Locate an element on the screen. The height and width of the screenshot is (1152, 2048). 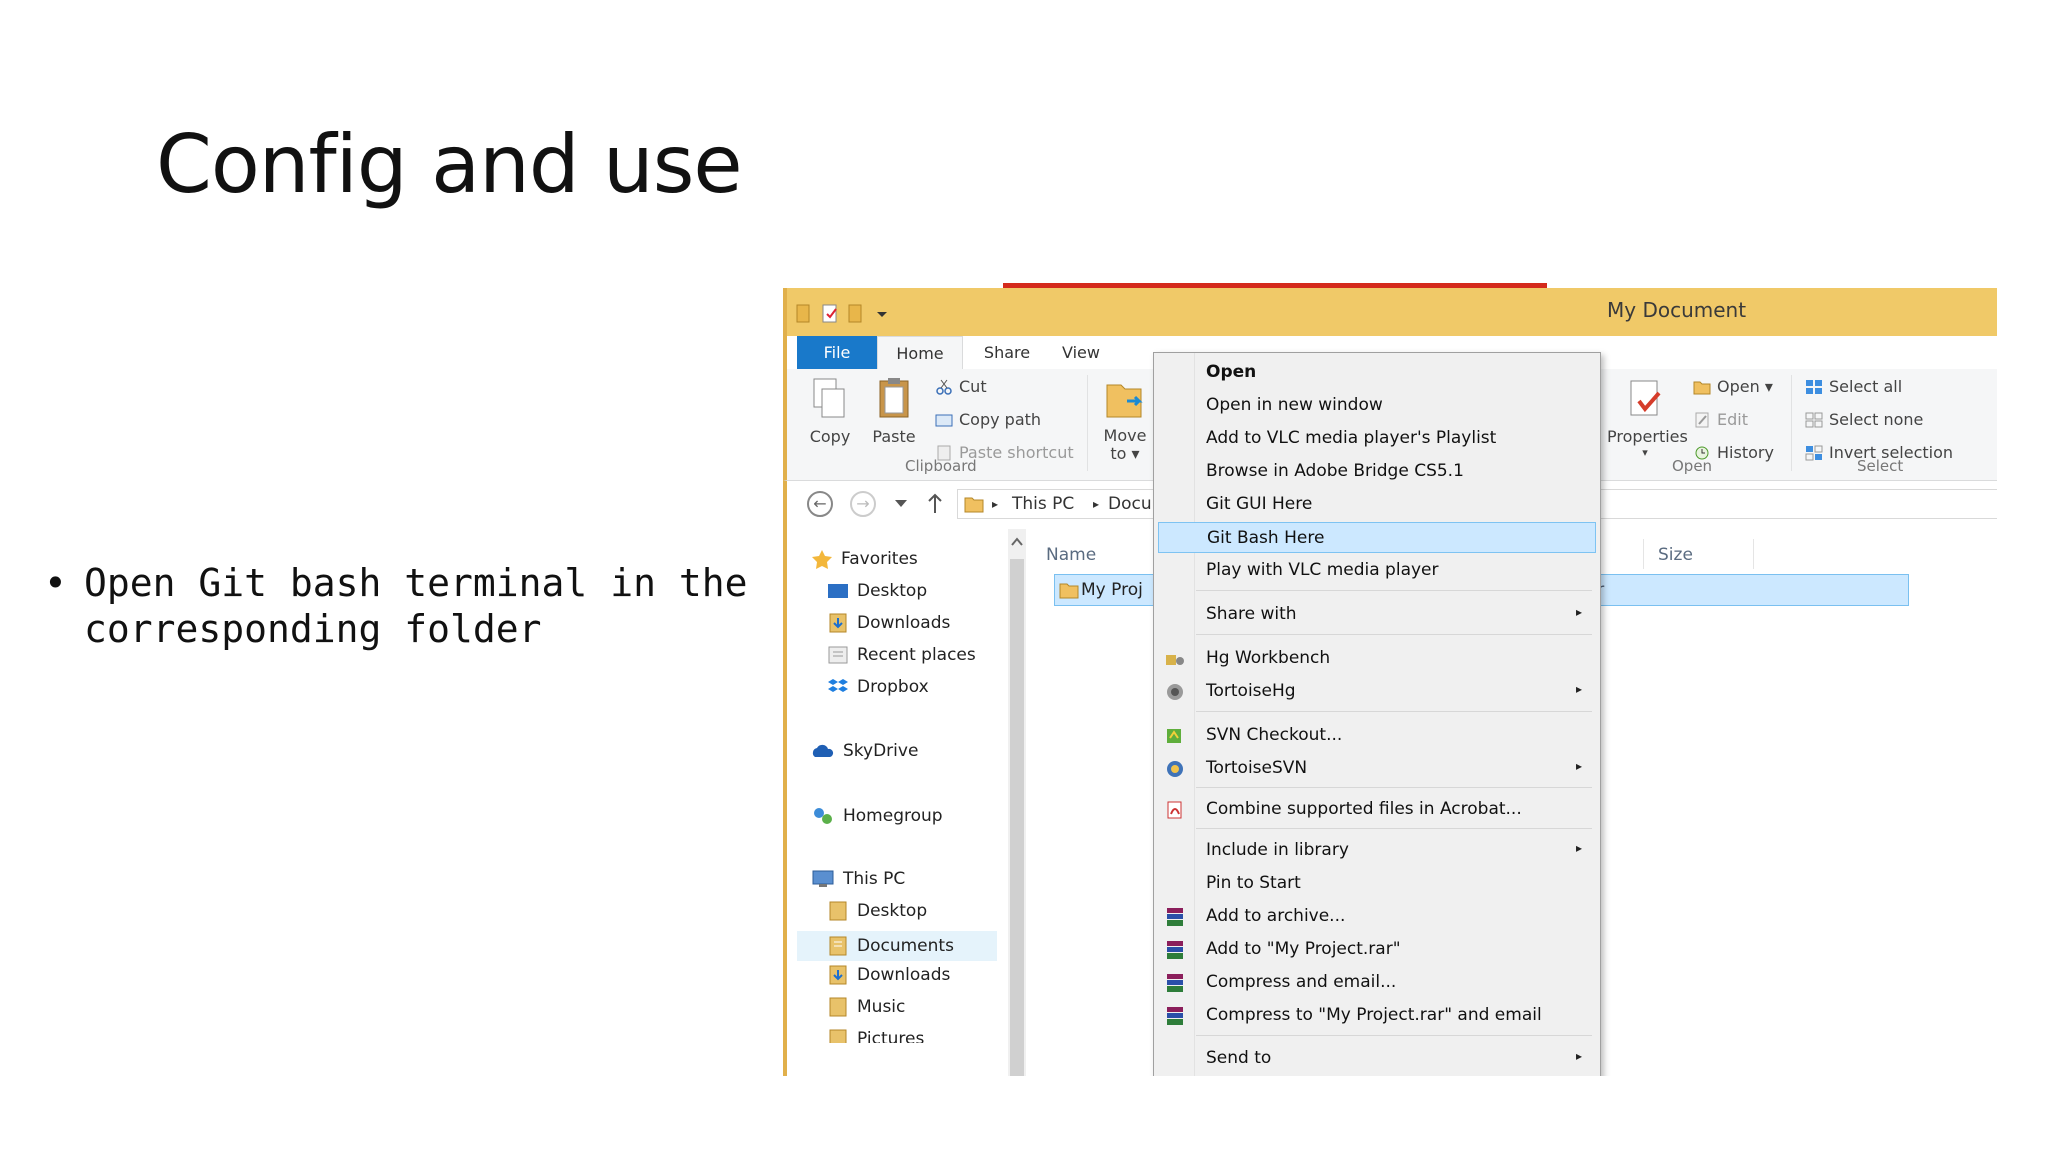
nav-pc-downloads: Downloads is located at coordinates (888, 975).